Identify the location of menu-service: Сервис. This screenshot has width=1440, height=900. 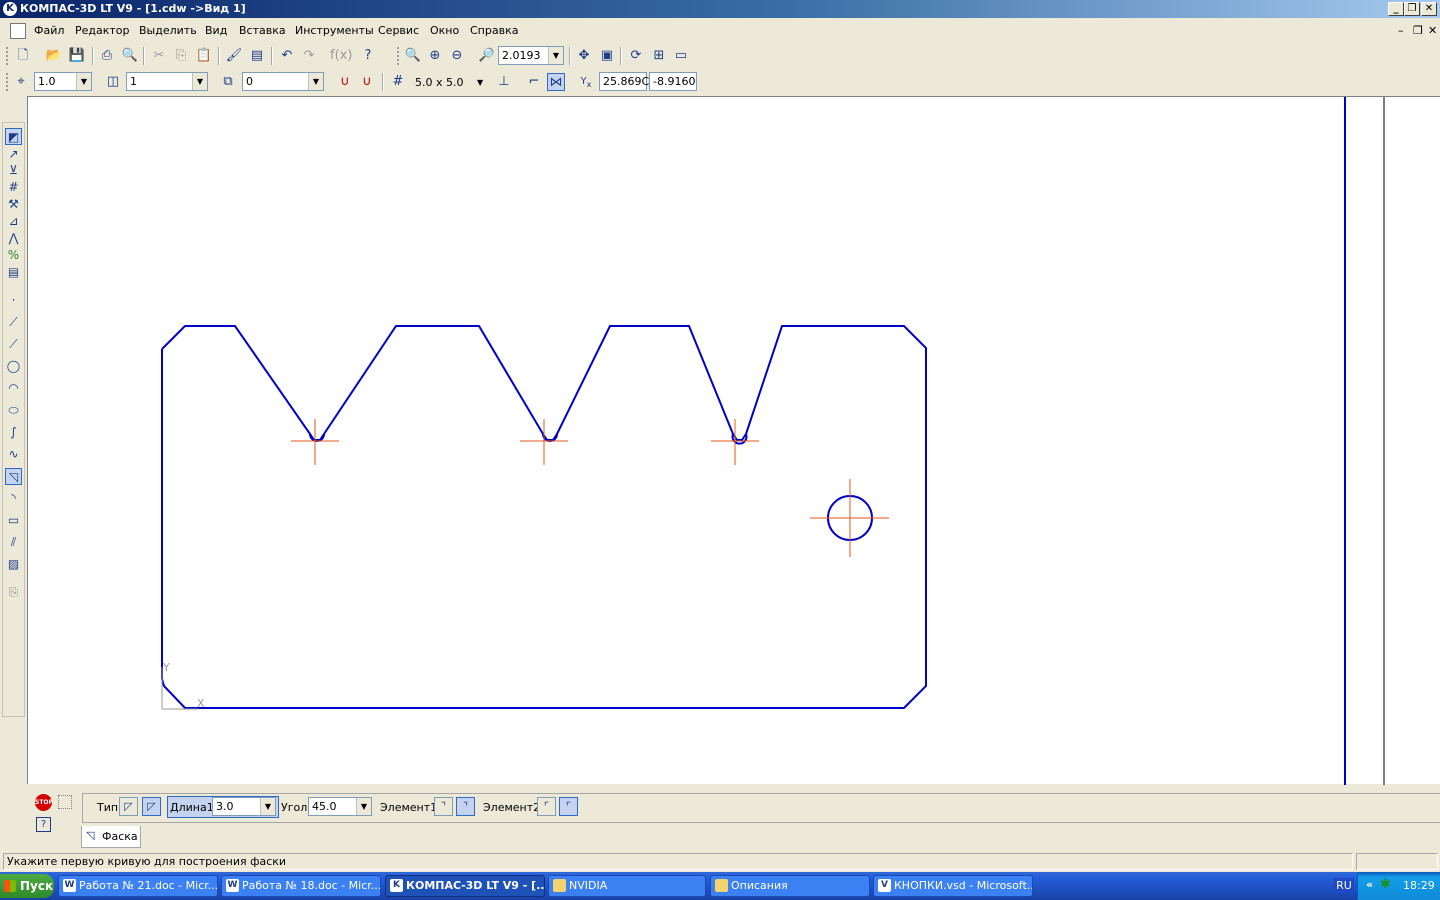
(398, 30).